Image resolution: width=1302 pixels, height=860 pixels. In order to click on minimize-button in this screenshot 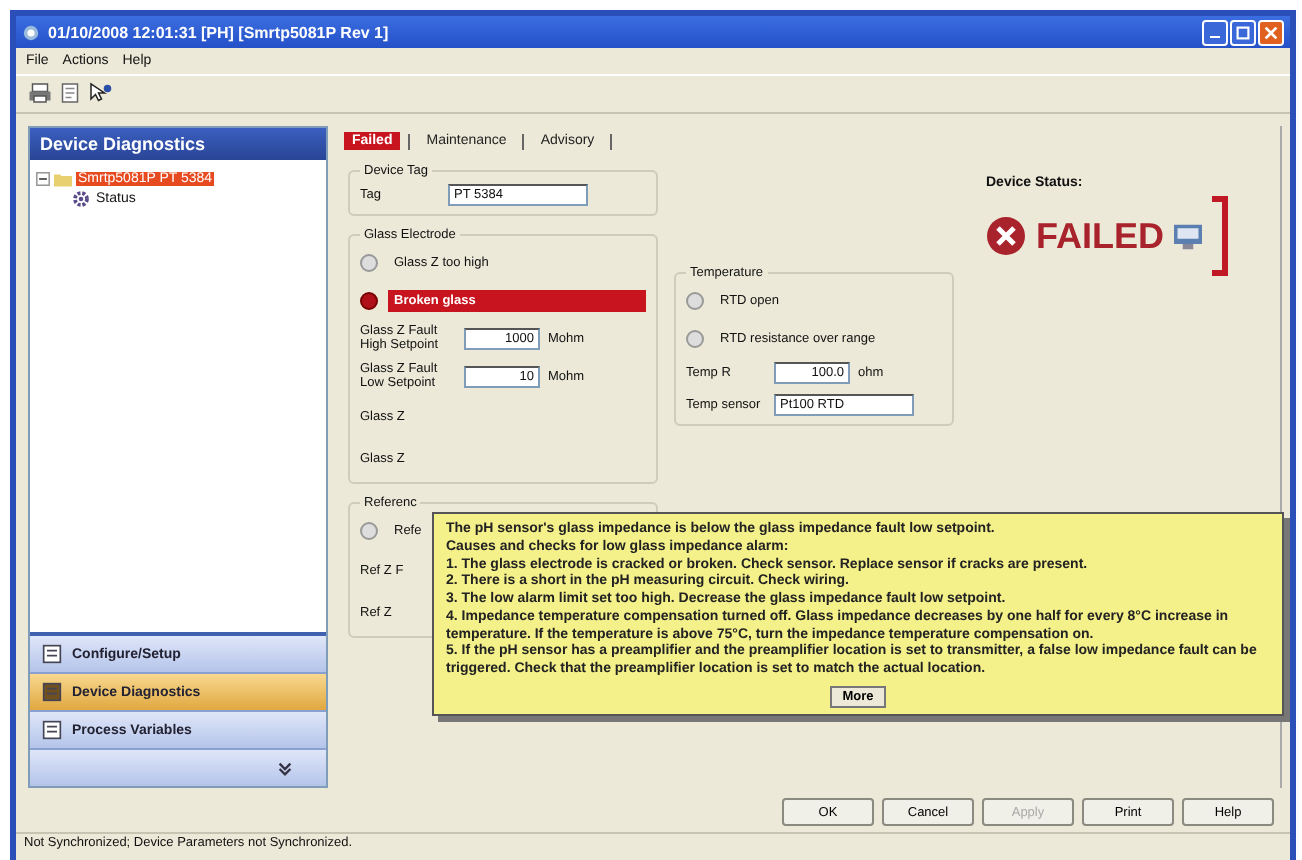, I will do `click(1215, 32)`.